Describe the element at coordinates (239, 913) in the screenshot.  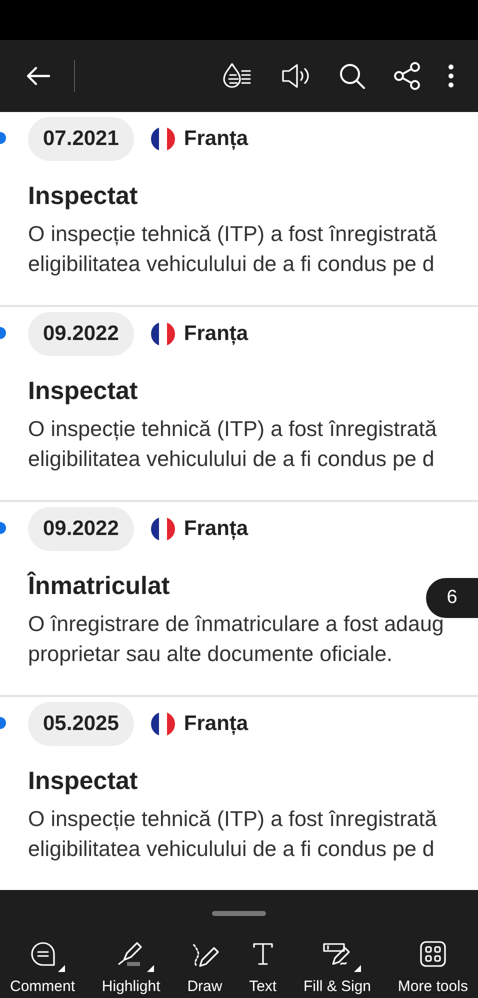
I see `drag-handle` at that location.